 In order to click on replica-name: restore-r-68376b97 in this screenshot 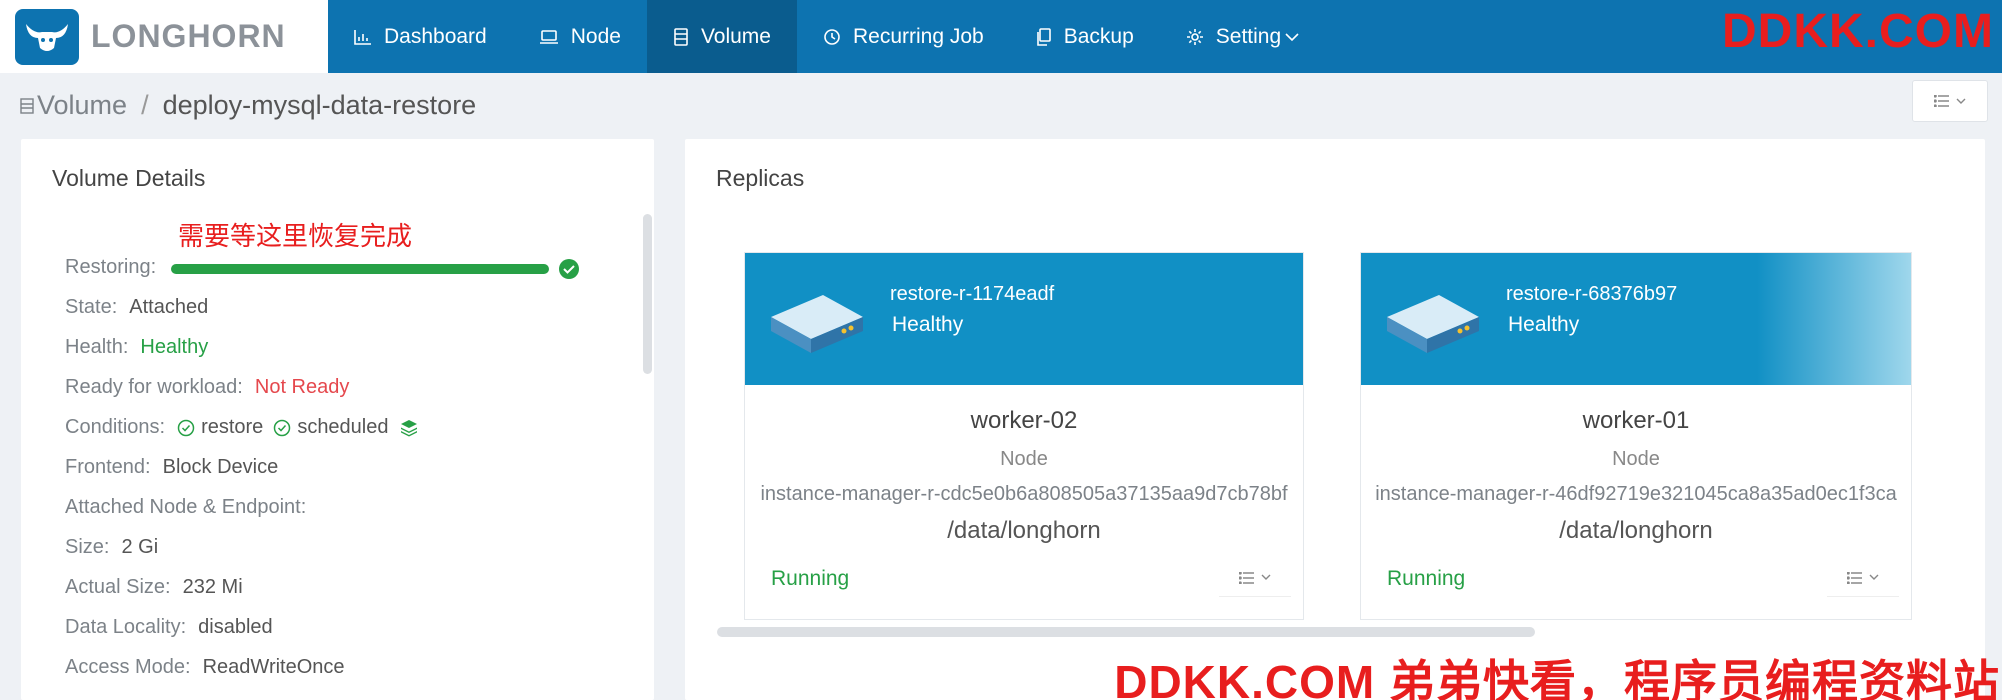, I will do `click(1591, 294)`.